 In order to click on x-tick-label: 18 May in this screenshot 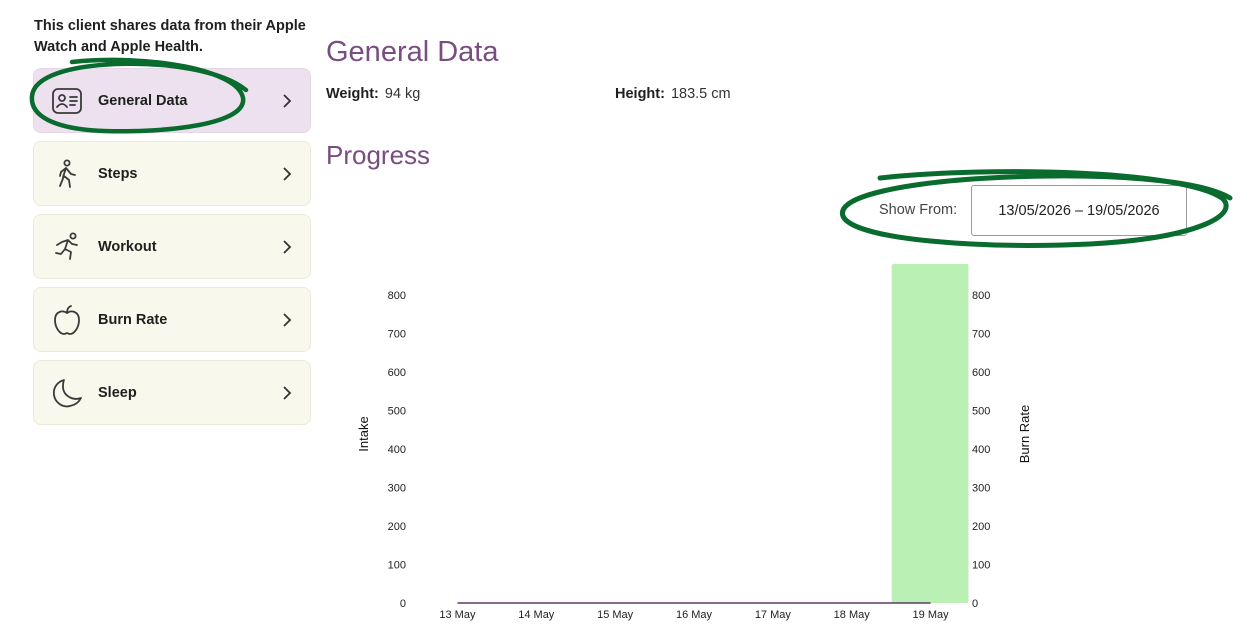, I will do `click(852, 615)`.